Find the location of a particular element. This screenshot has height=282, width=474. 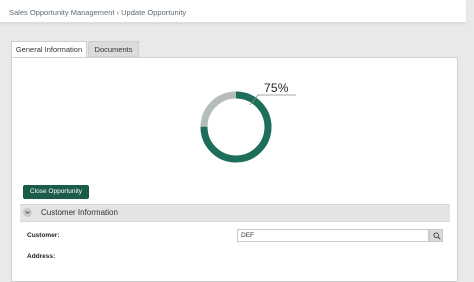

customer-information-header: Customer Information is located at coordinates (235, 213).